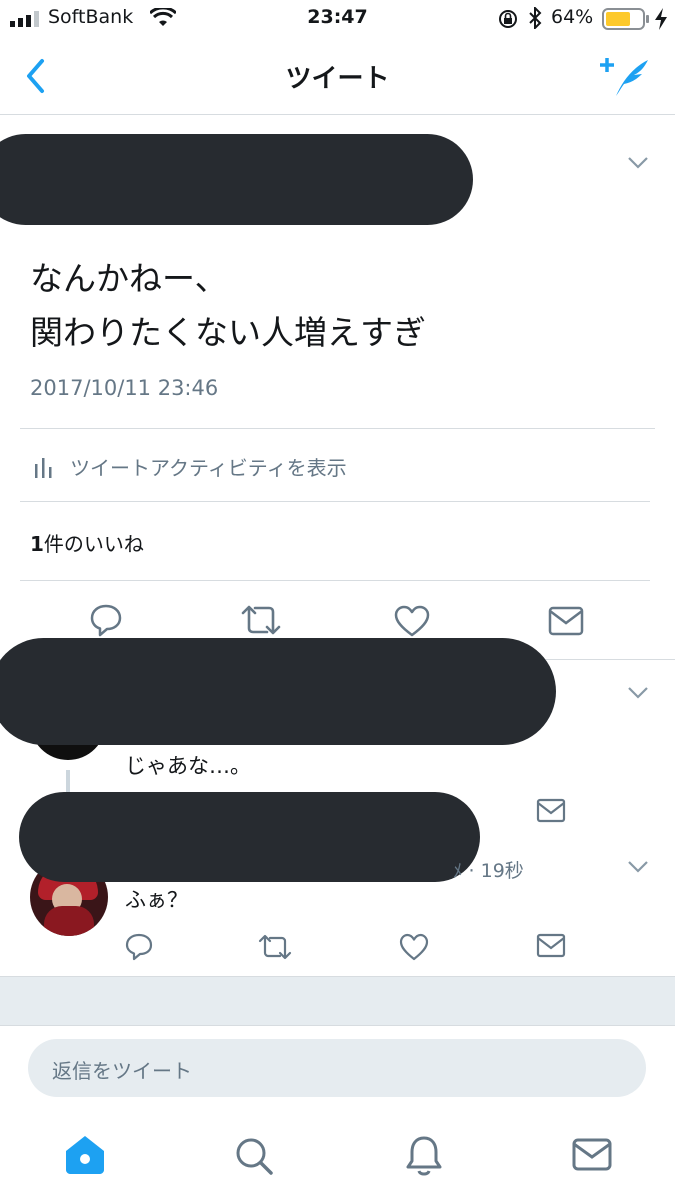  Describe the element at coordinates (508, 19) in the screenshot. I see `orientation-lock-icon` at that location.